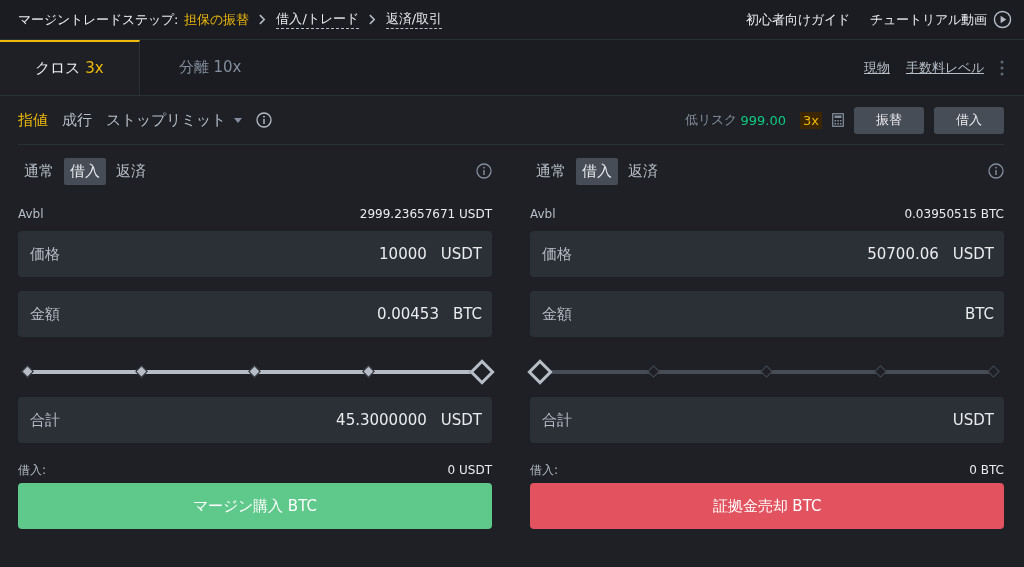  I want to click on risk-label: 低リスク, so click(710, 120).